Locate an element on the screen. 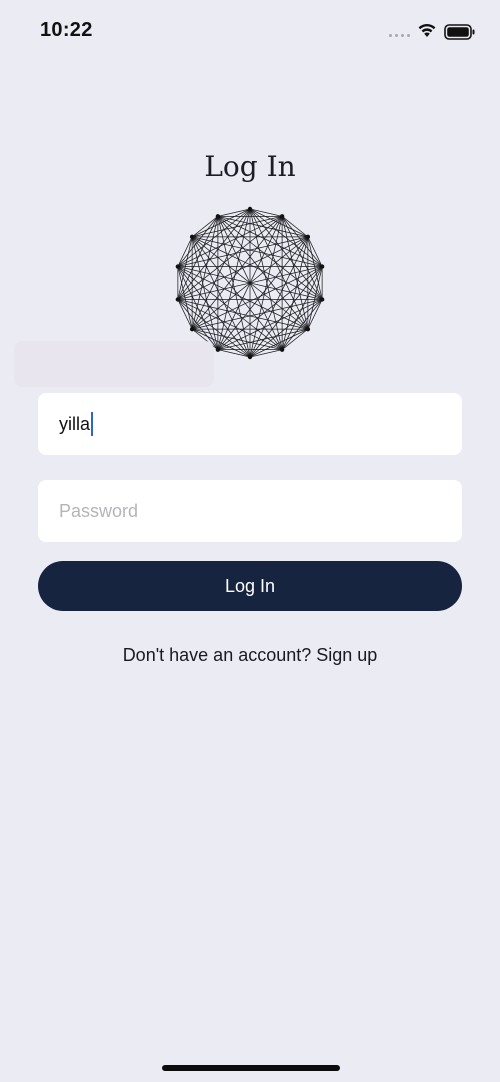 This screenshot has width=500, height=1082. login-button: Log In is located at coordinates (250, 586).